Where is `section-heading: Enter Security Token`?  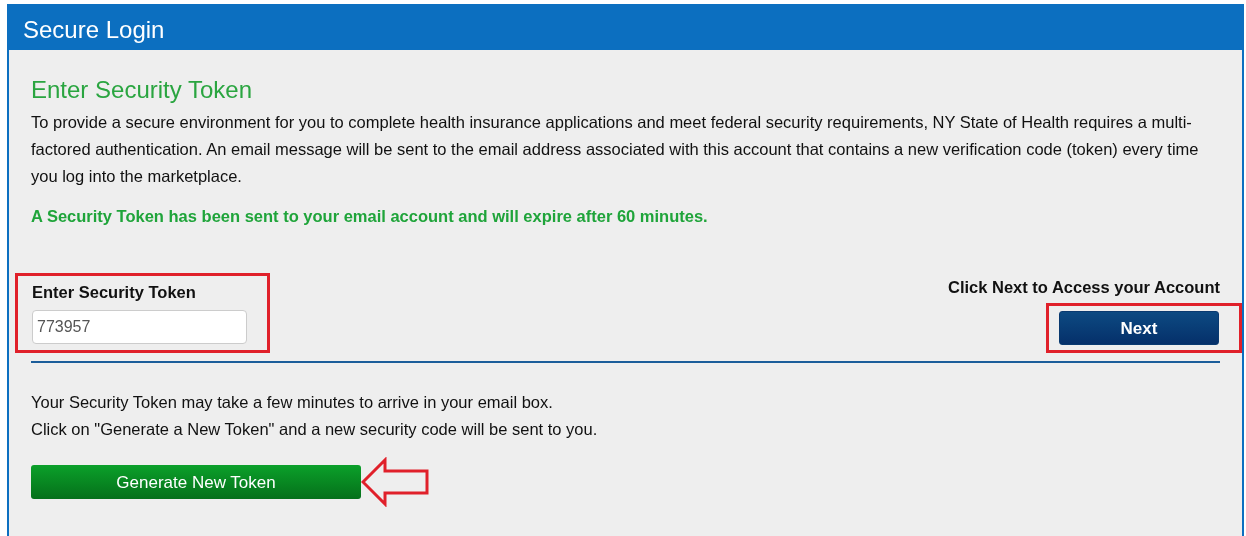 section-heading: Enter Security Token is located at coordinates (142, 90).